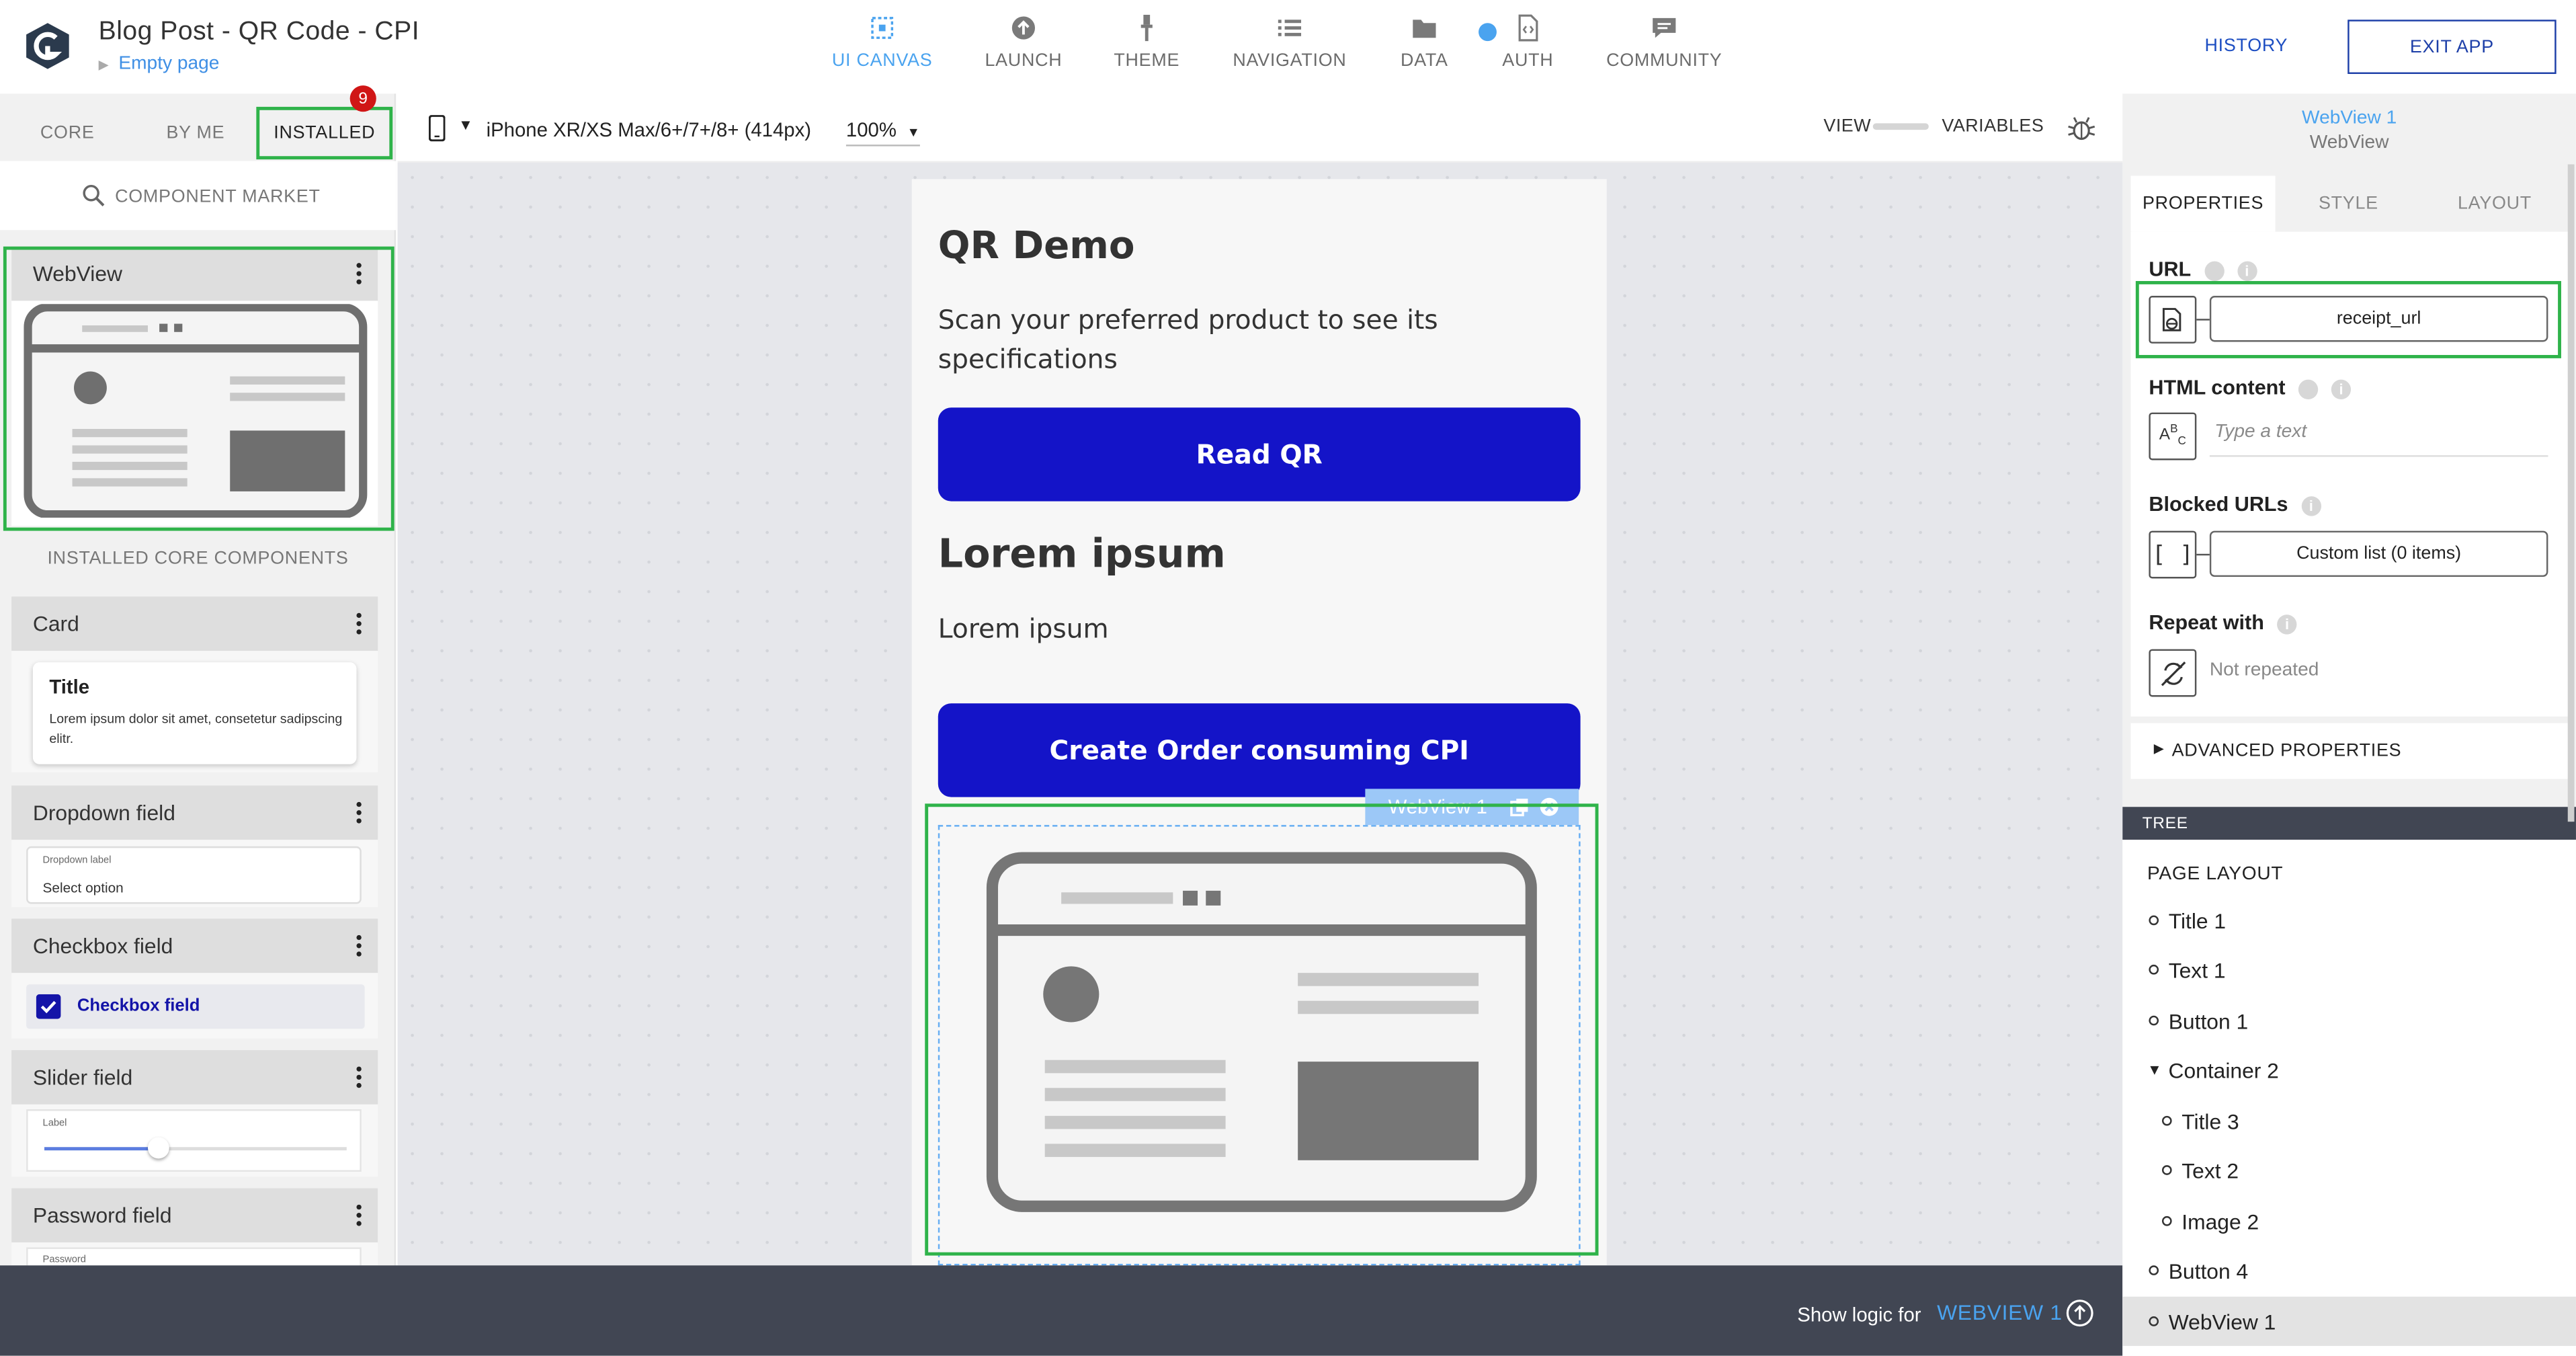  I want to click on tree-item: Text 2, so click(2349, 1170).